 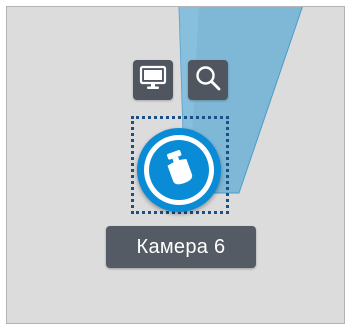 I want to click on monitor-icon, so click(x=153, y=80).